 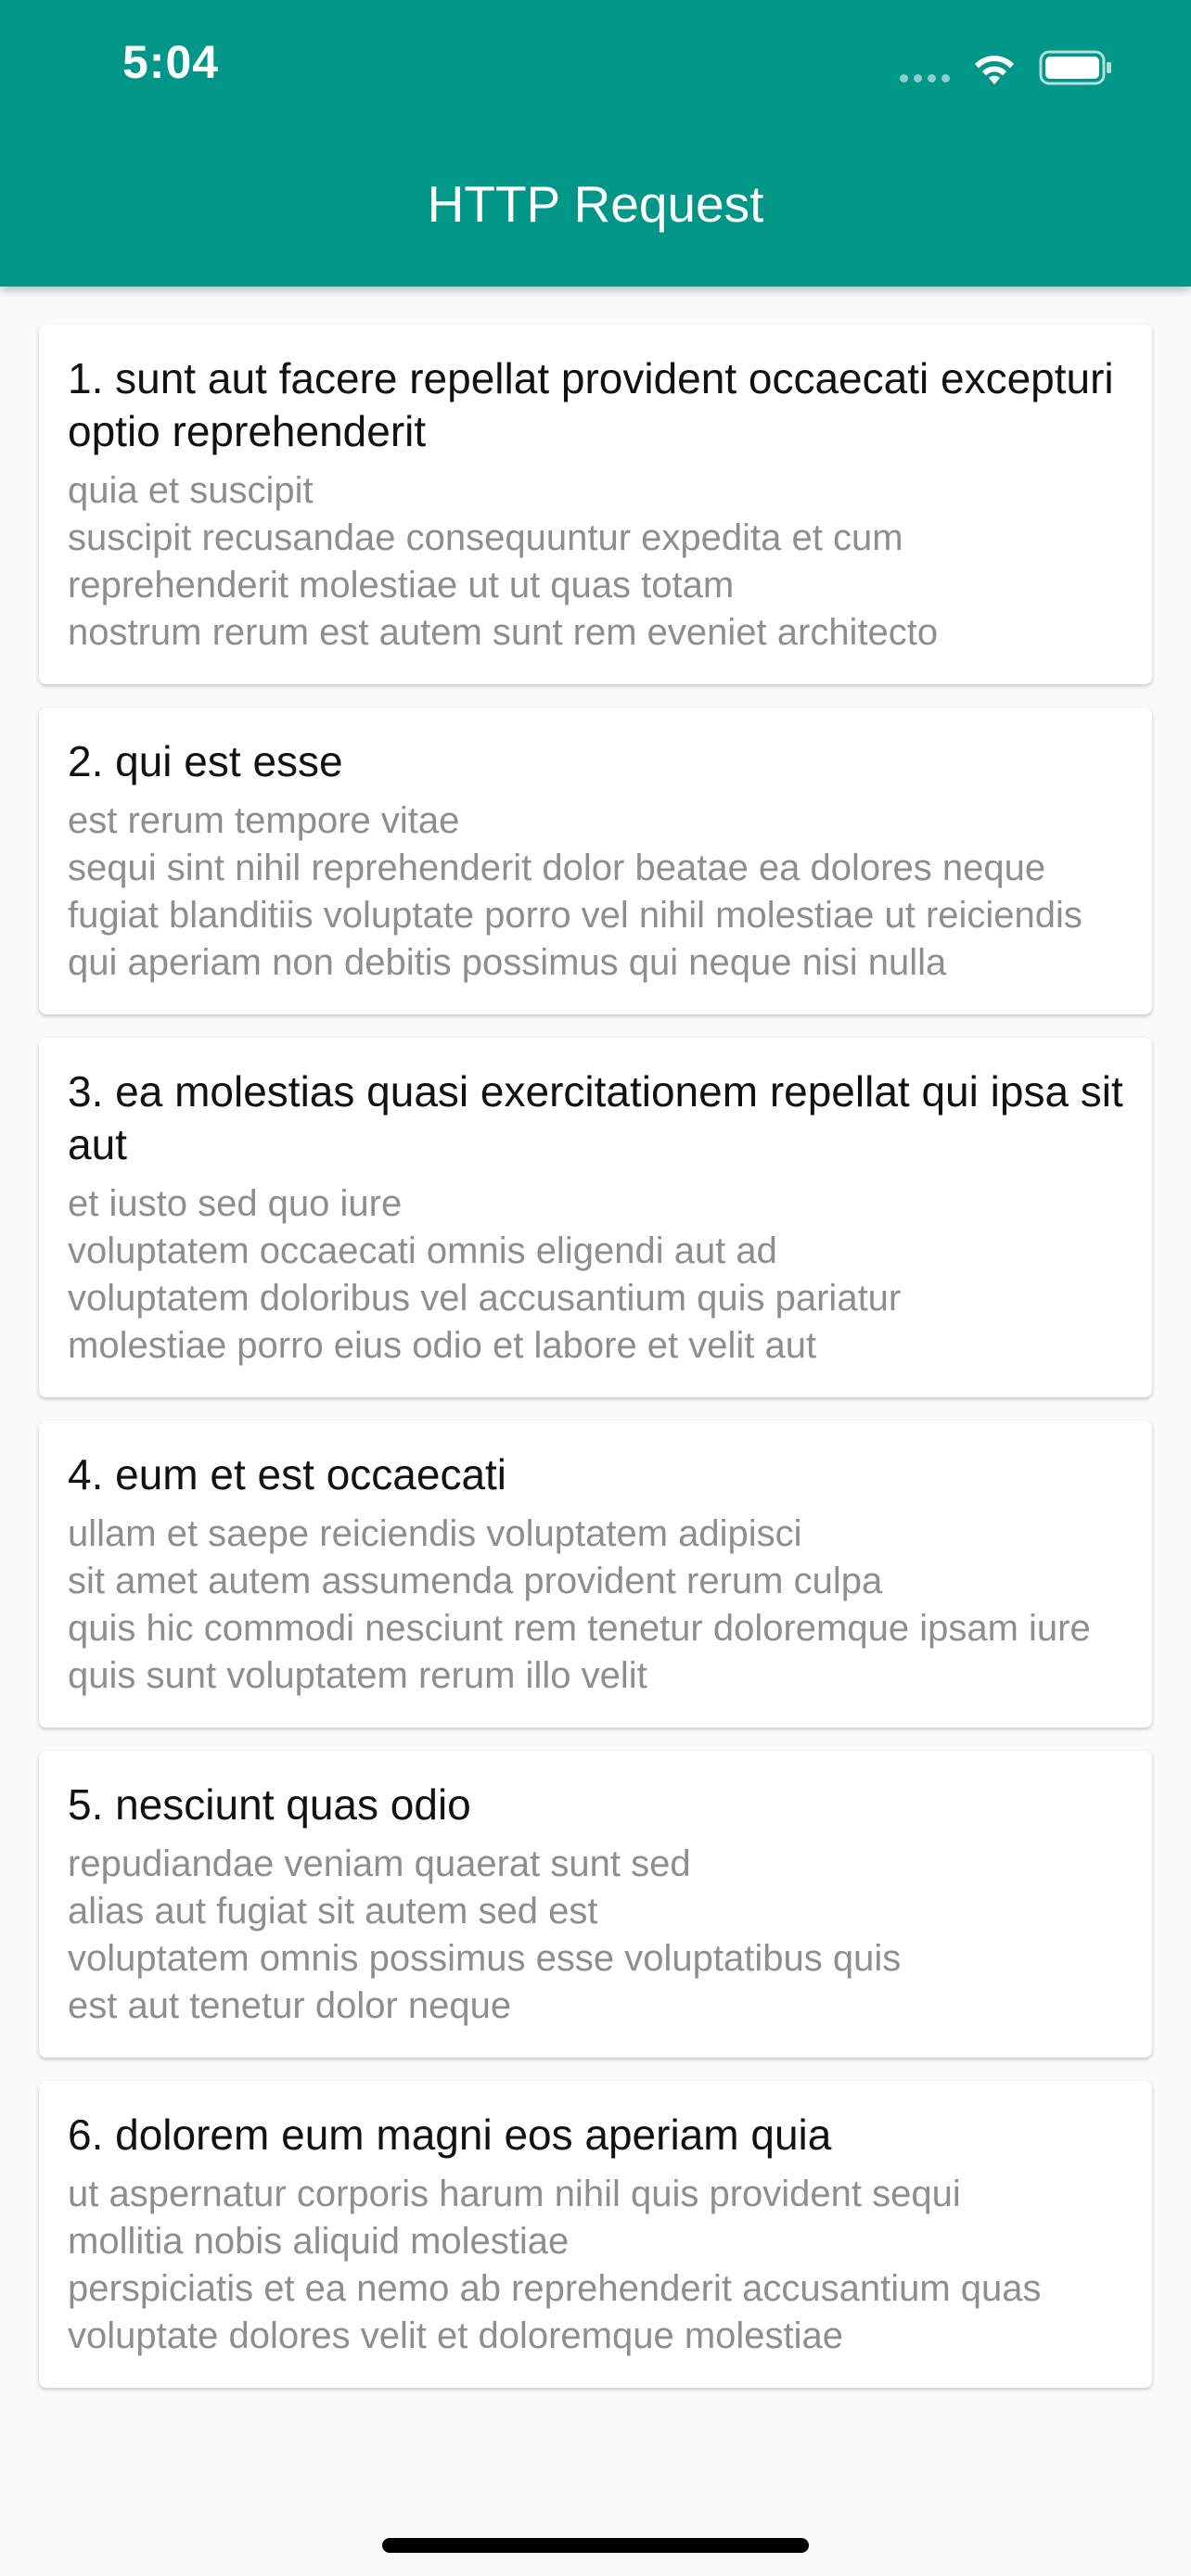 I want to click on cellular-signal-icon, so click(x=925, y=78).